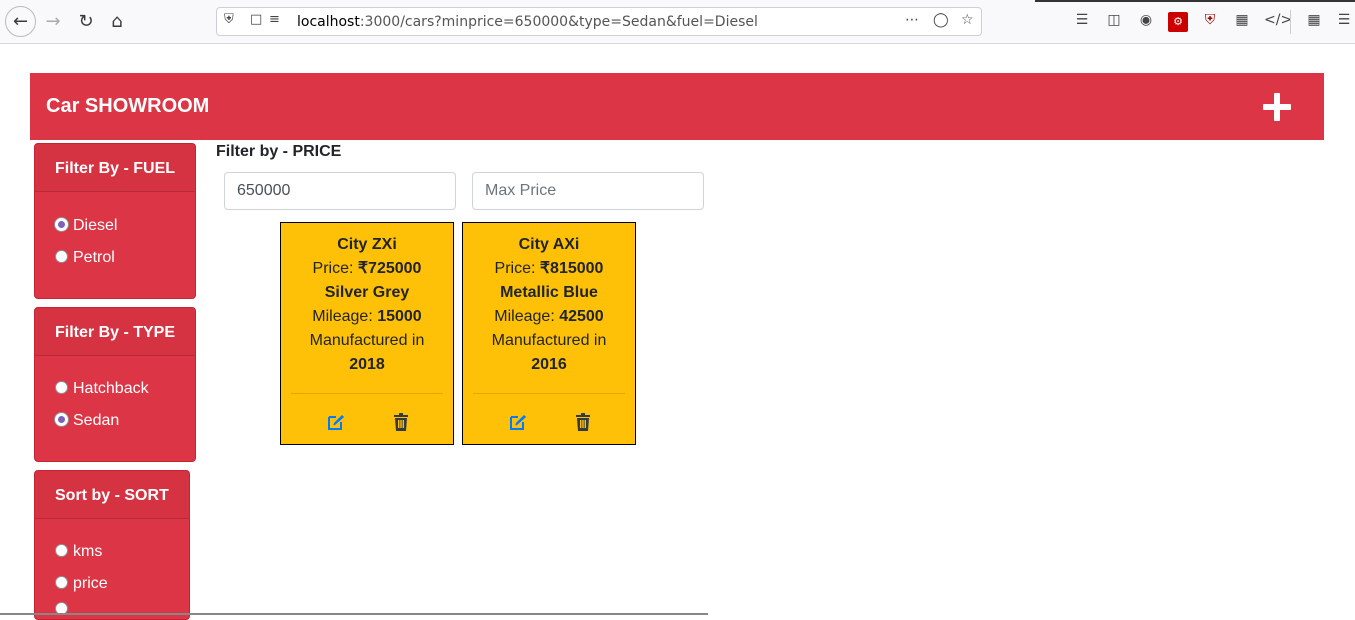  What do you see at coordinates (90, 583) in the screenshot?
I see `radio-label: price` at bounding box center [90, 583].